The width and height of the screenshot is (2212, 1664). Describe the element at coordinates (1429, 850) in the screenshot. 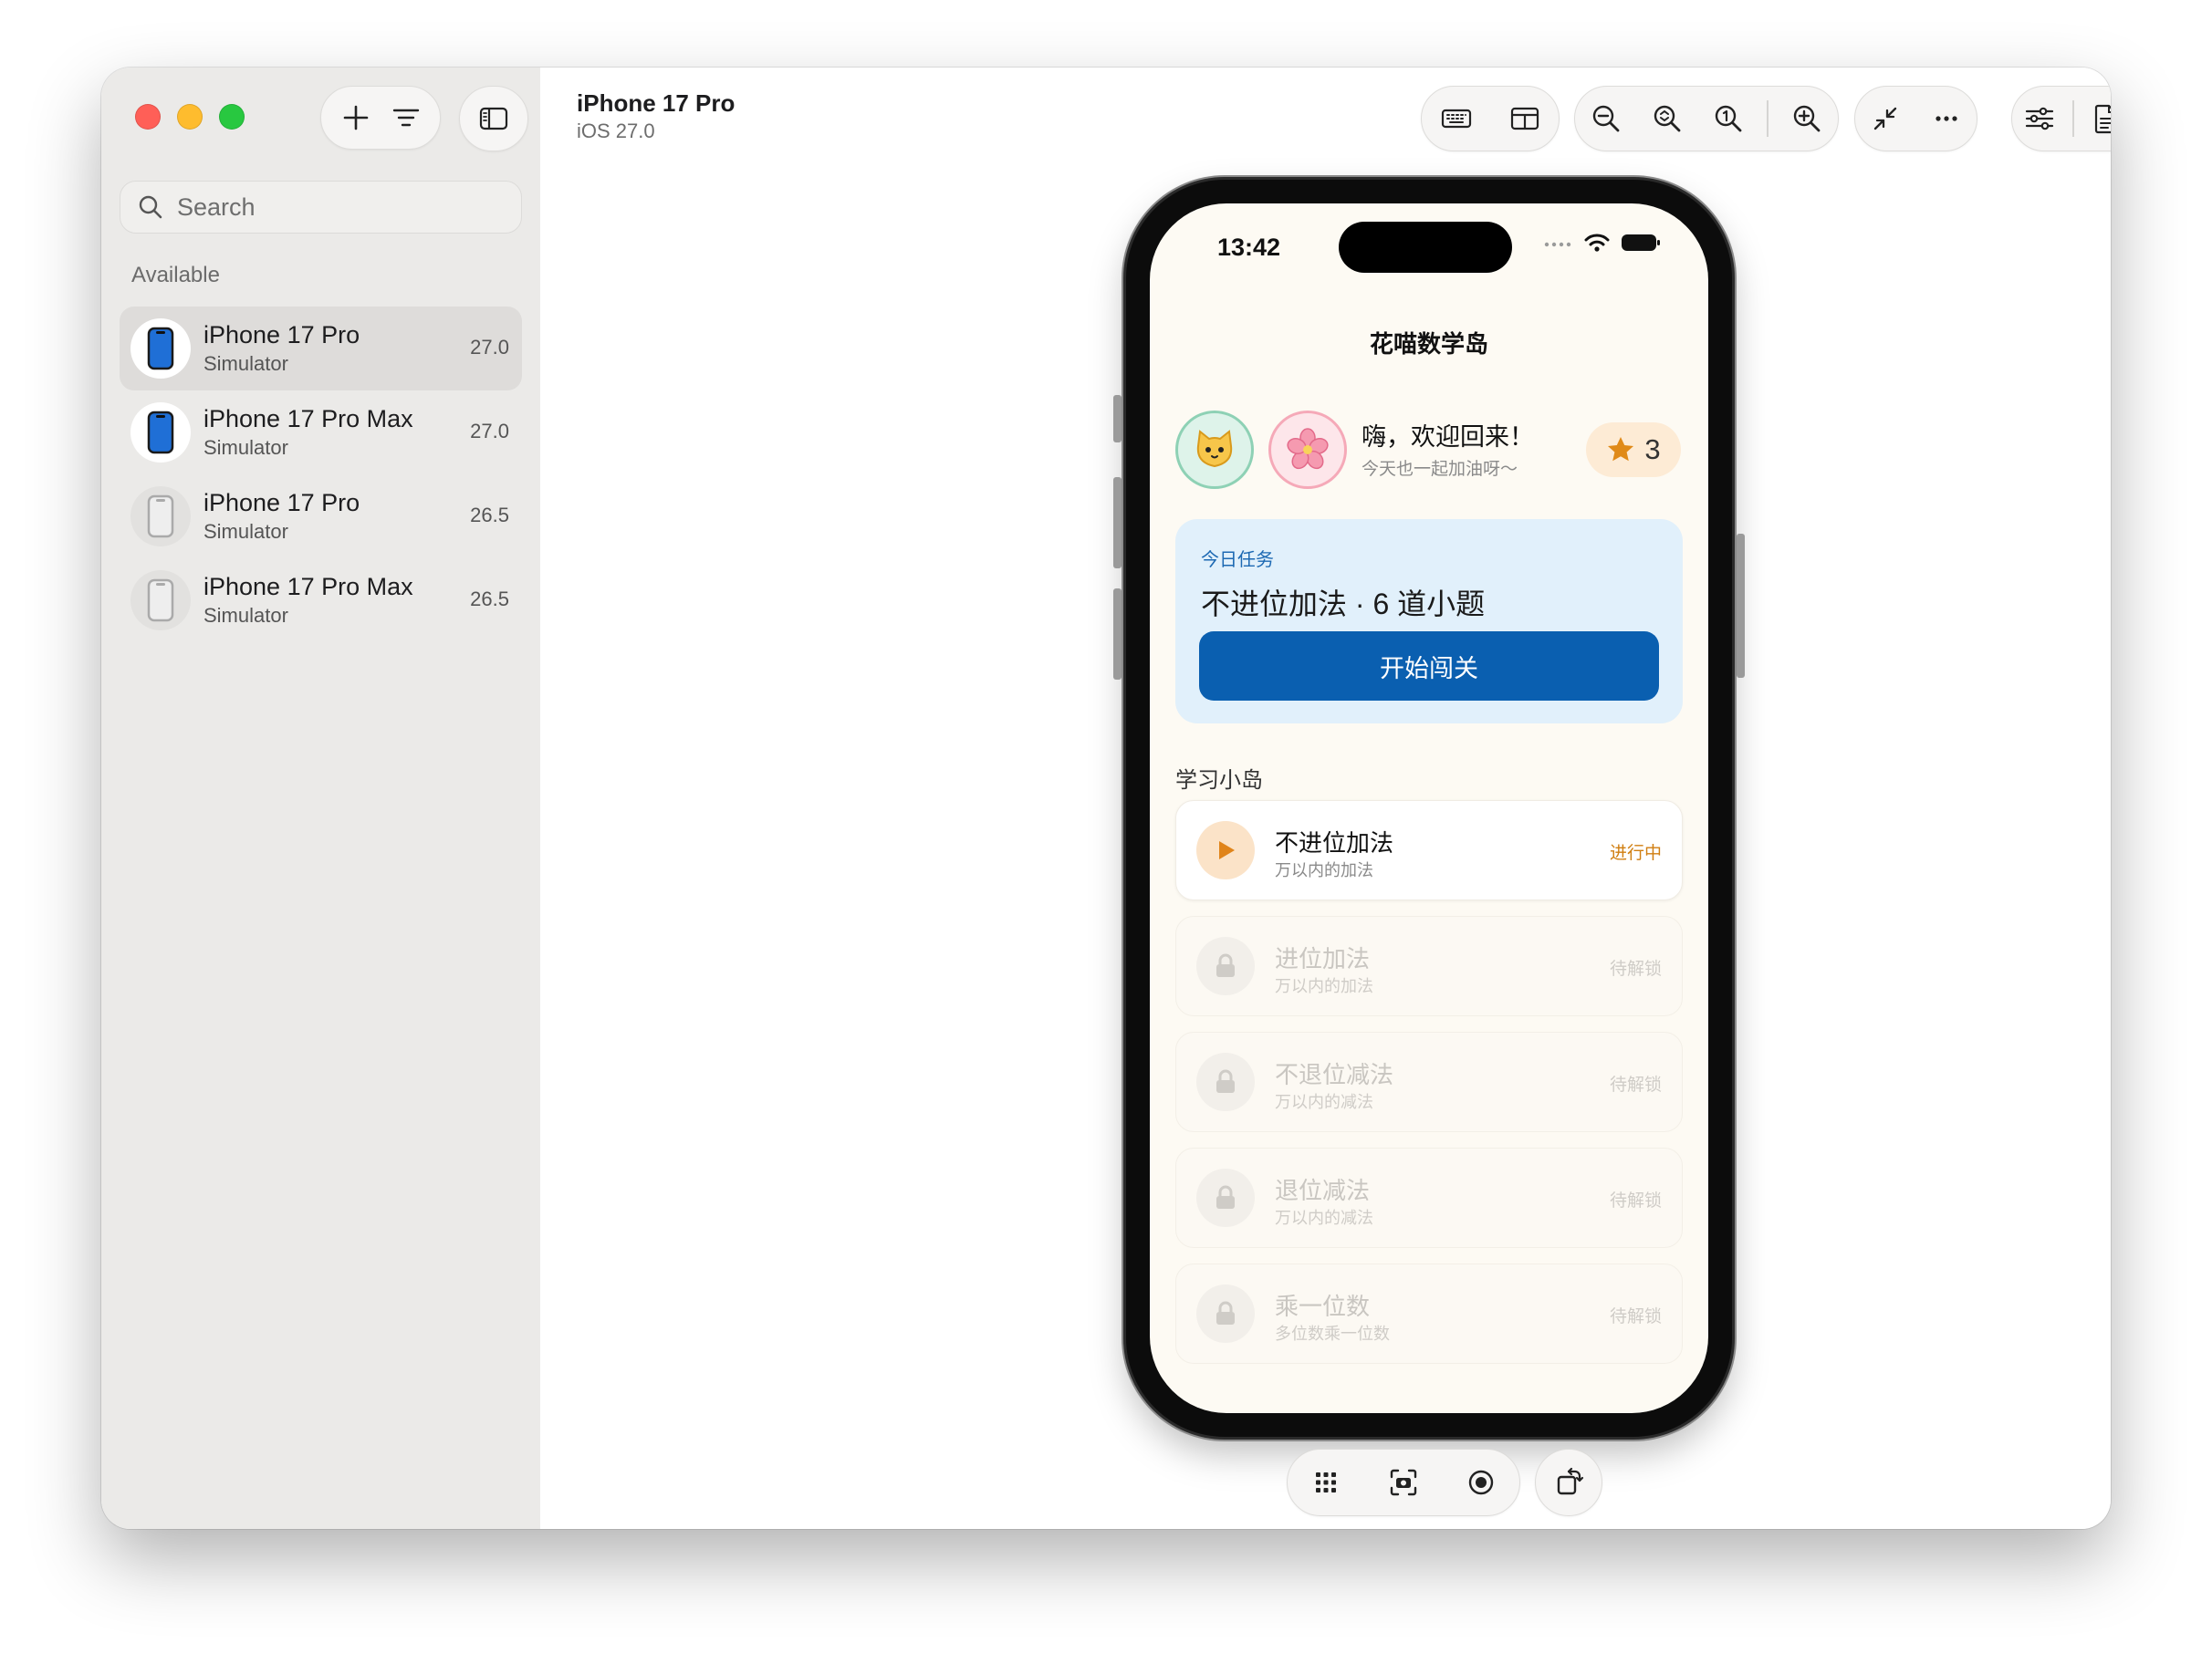

I see `lesson-item: 不进位加法 万以内的加法 进行中` at that location.